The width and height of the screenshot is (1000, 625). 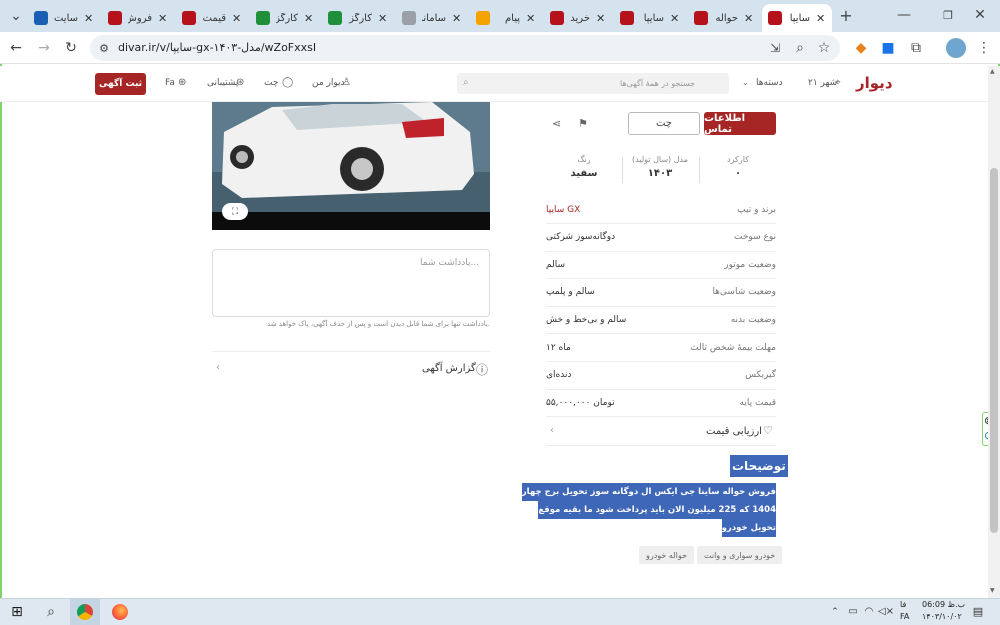 What do you see at coordinates (581, 237) in the screenshot?
I see `detail-value: دوگانه‌سوز شرکتی` at bounding box center [581, 237].